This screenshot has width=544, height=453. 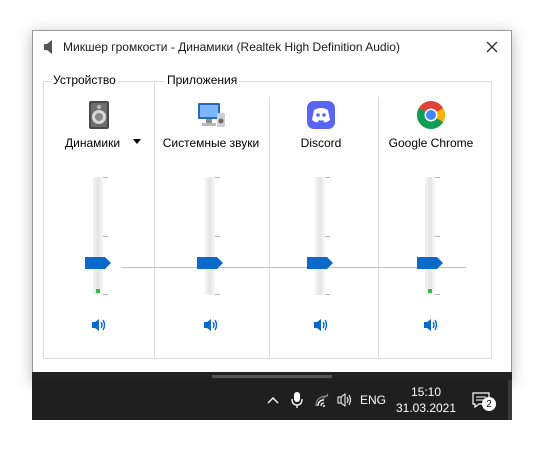 I want to click on system-sounds-icon, so click(x=211, y=115).